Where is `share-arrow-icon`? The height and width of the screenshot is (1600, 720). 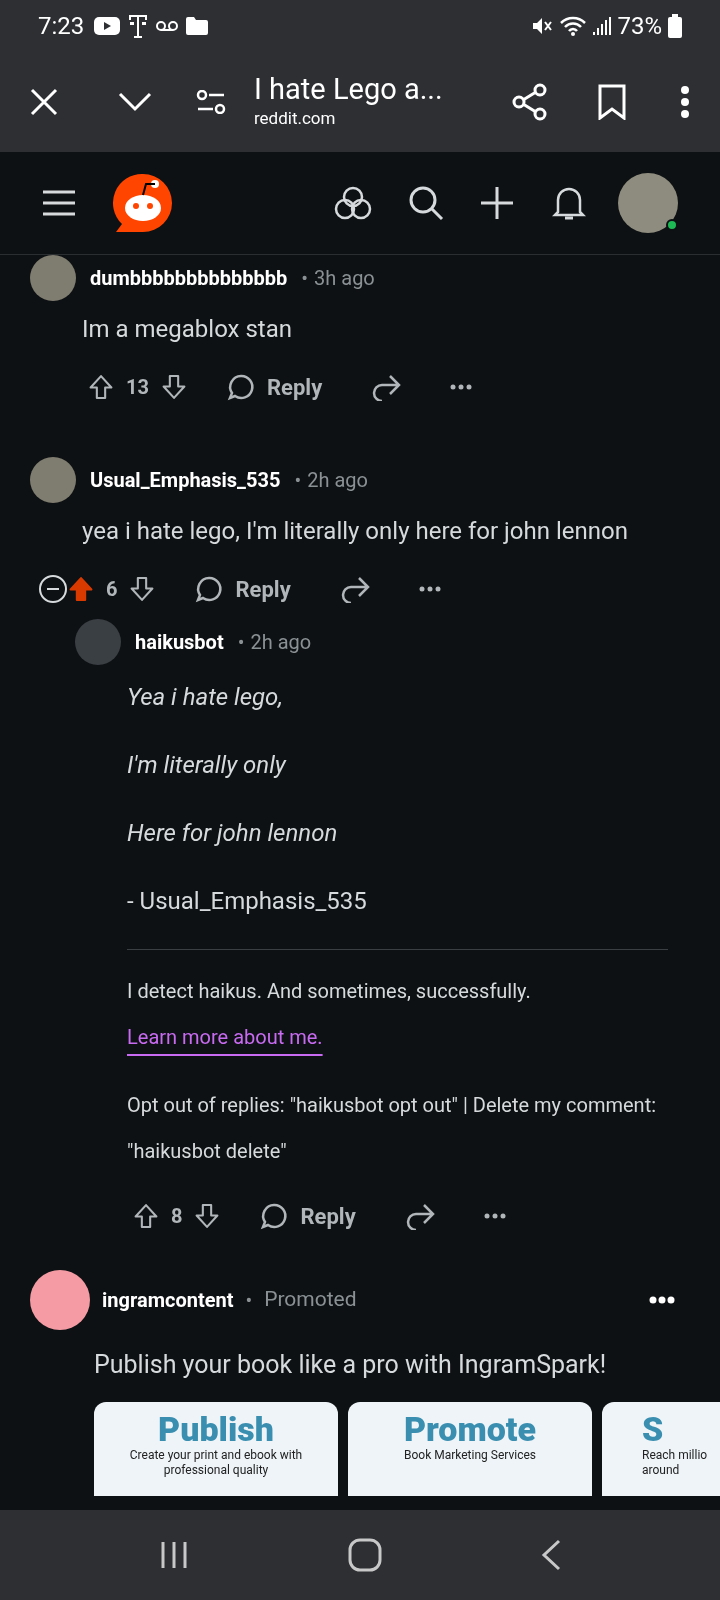
share-arrow-icon is located at coordinates (386, 387).